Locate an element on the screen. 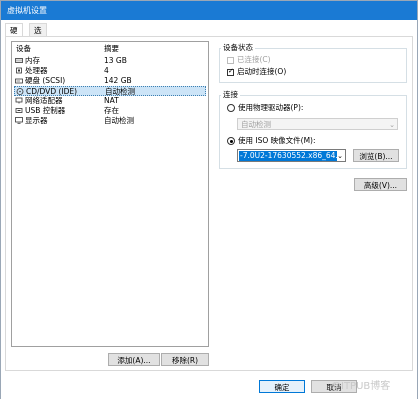 This screenshot has width=418, height=400. check-icon: ✓ is located at coordinates (231, 71).